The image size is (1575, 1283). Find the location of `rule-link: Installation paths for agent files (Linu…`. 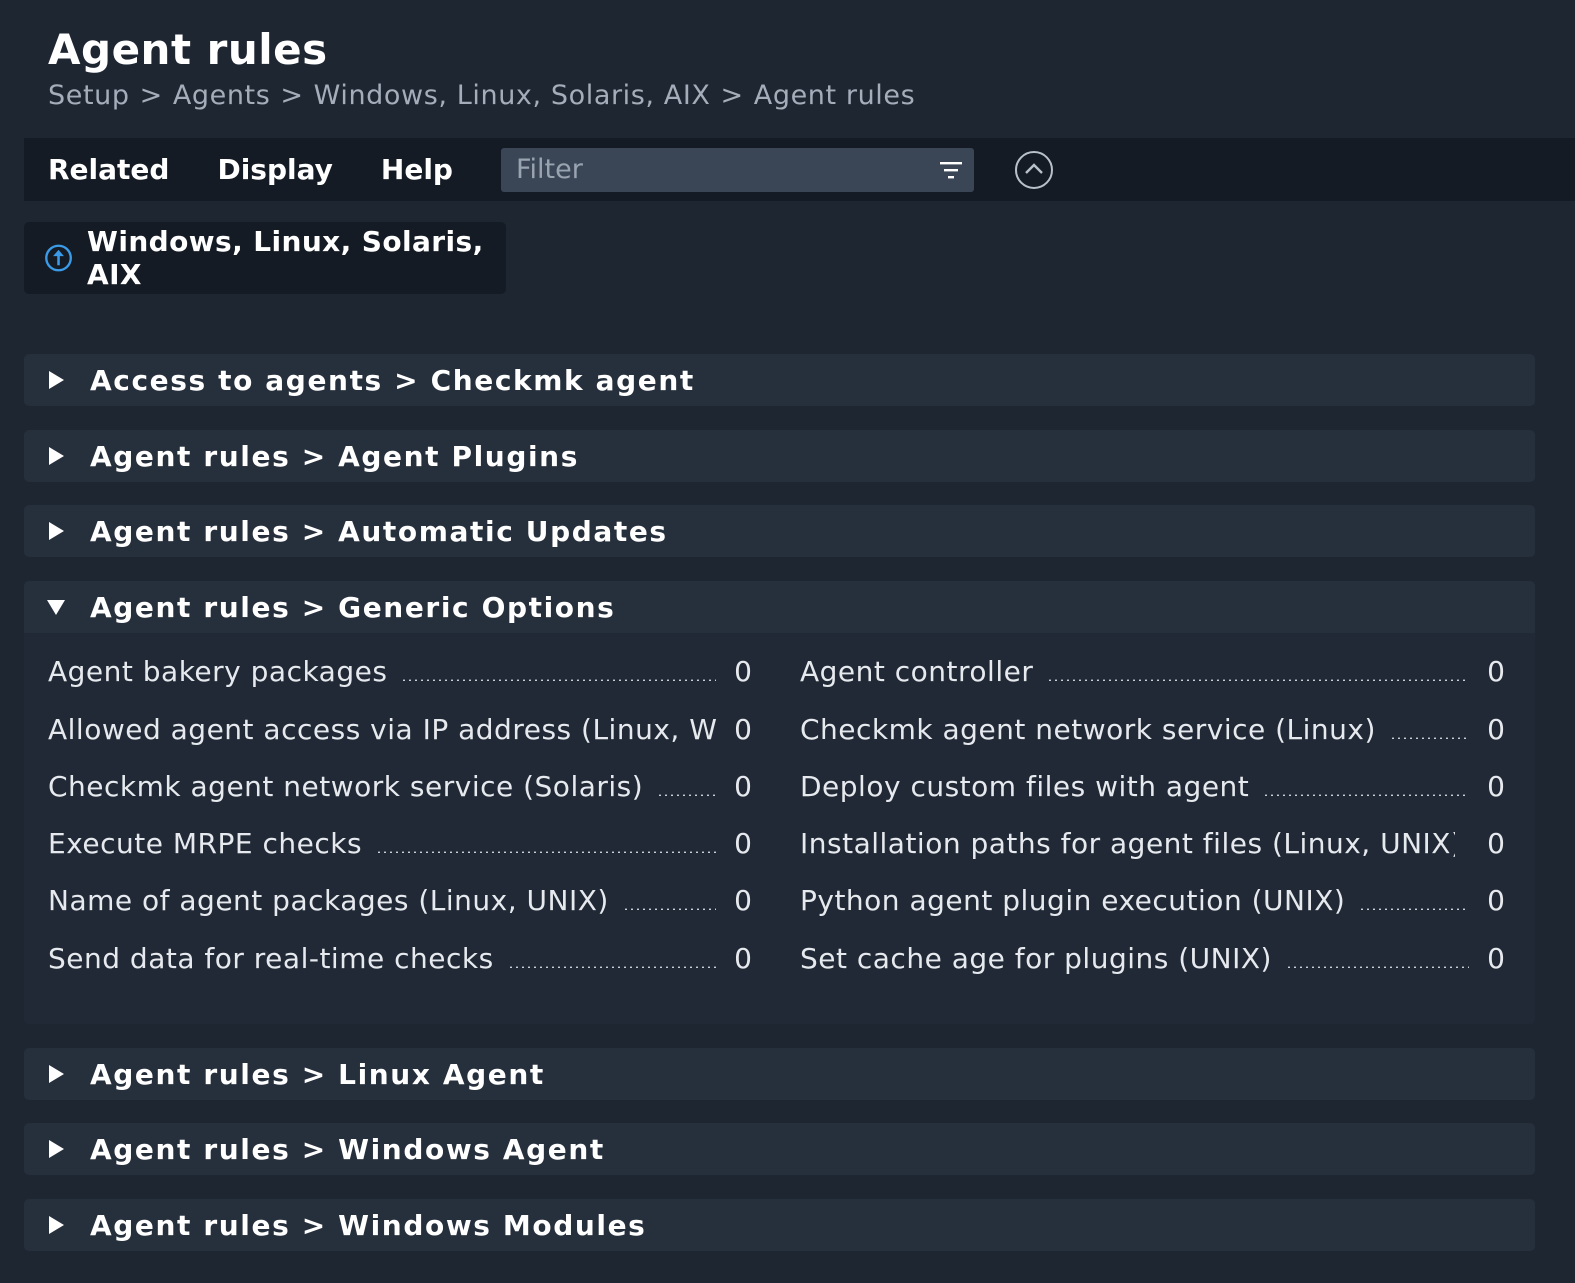

rule-link: Installation paths for agent files (Linu… is located at coordinates (1127, 843).